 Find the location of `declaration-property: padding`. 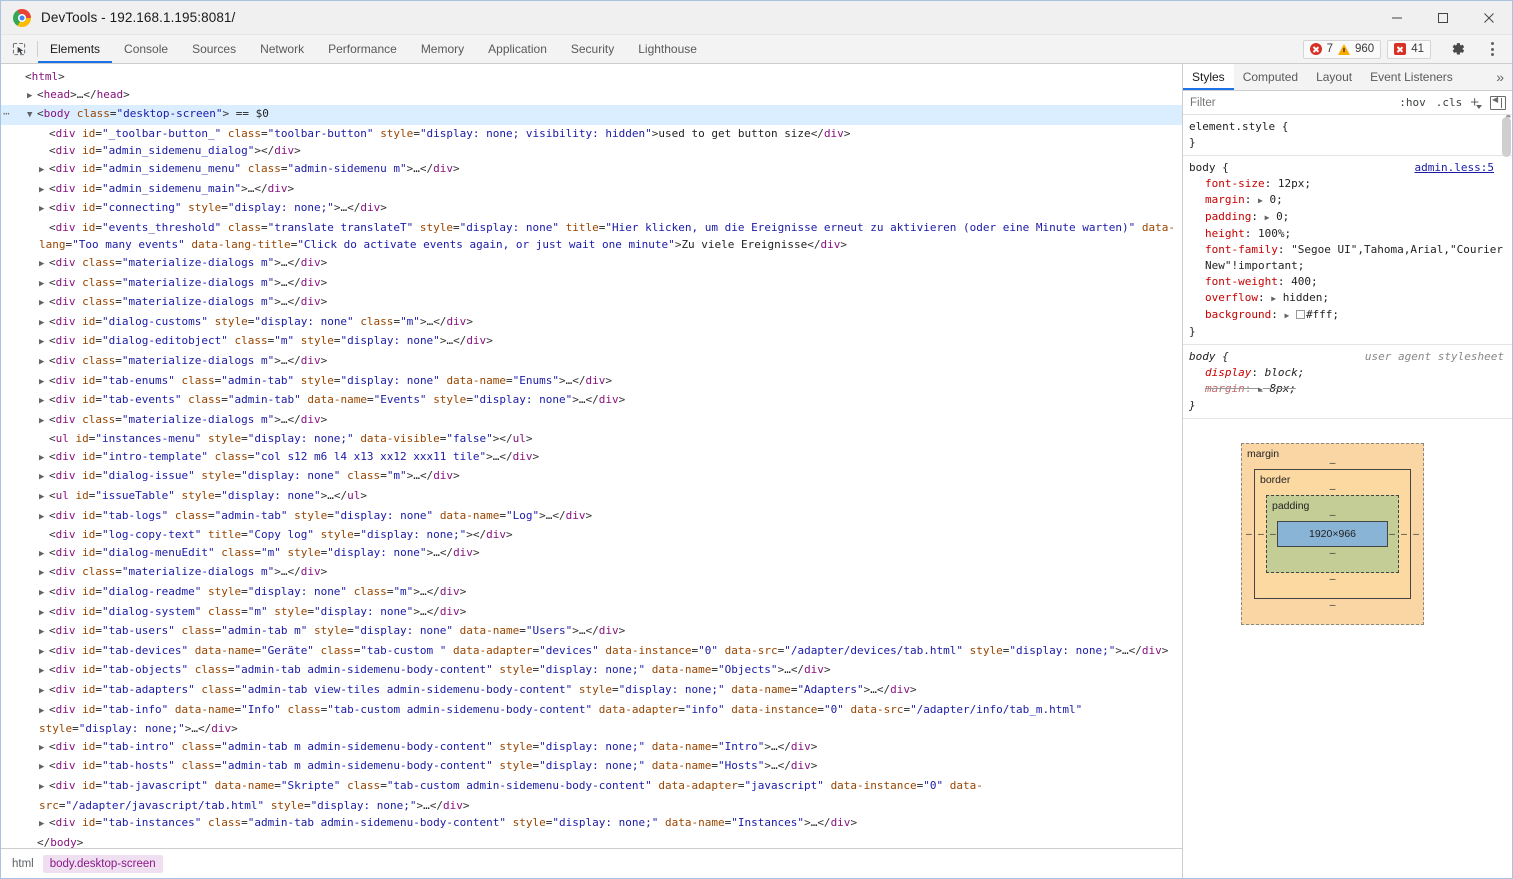

declaration-property: padding is located at coordinates (1228, 216).